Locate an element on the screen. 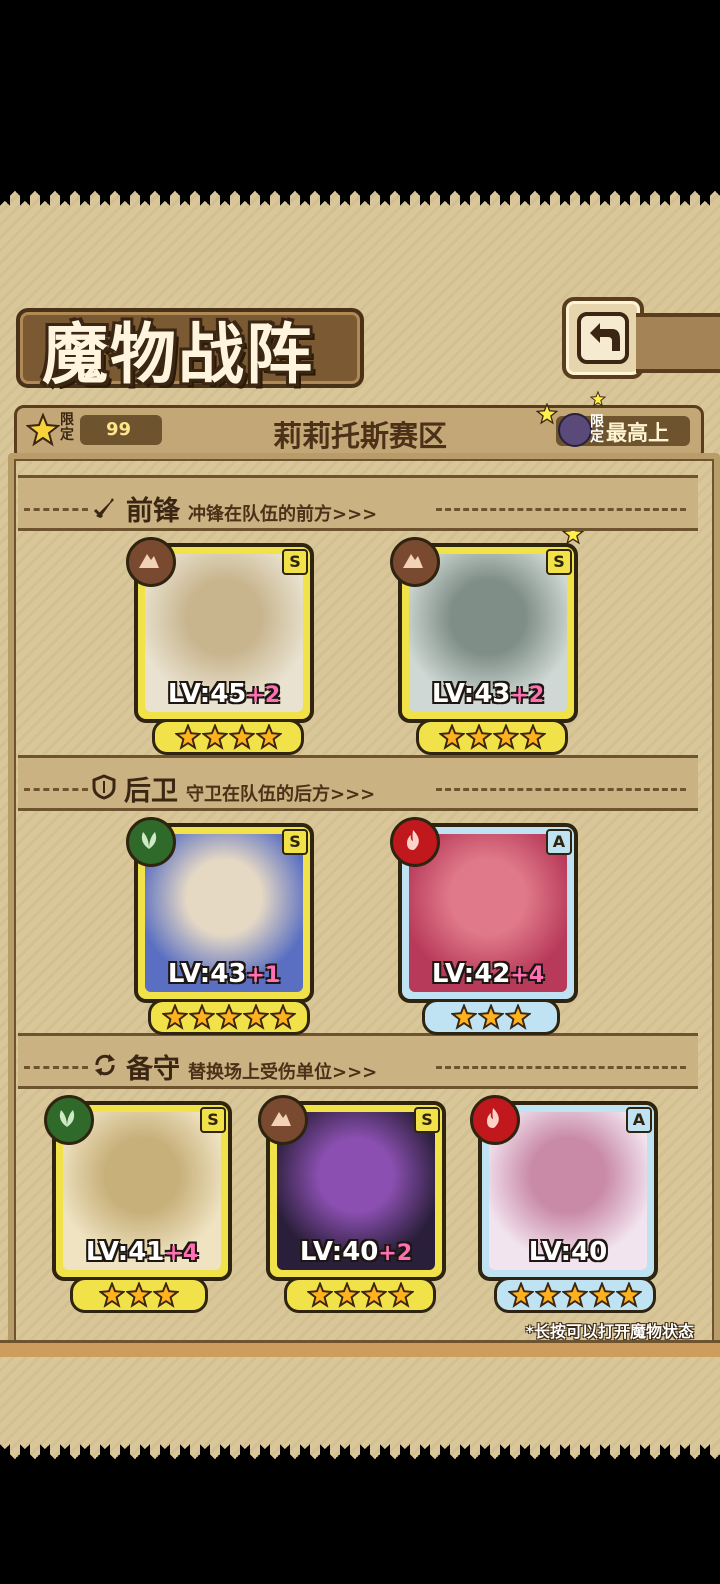 The image size is (720, 1584). monster-card: S LV:41+4 is located at coordinates (138, 1188).